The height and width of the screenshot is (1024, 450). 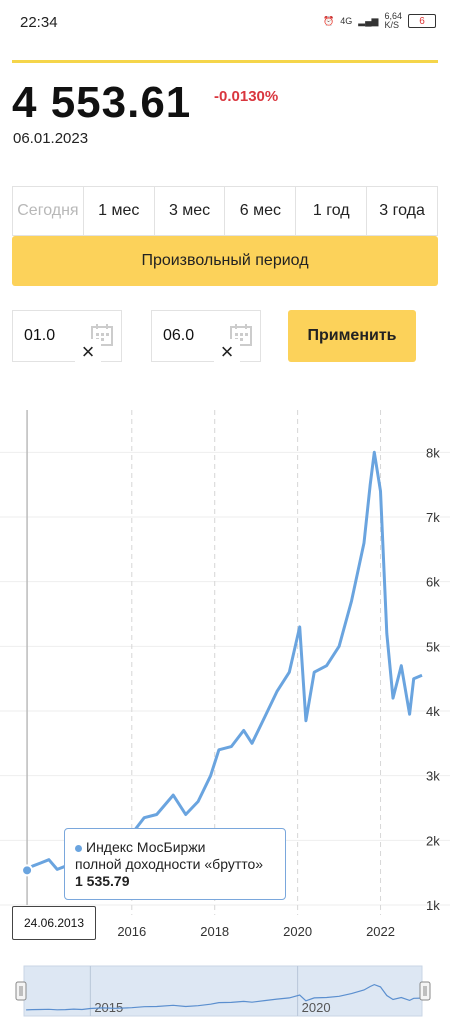 I want to click on y-tick-label: 8k, so click(x=433, y=452).